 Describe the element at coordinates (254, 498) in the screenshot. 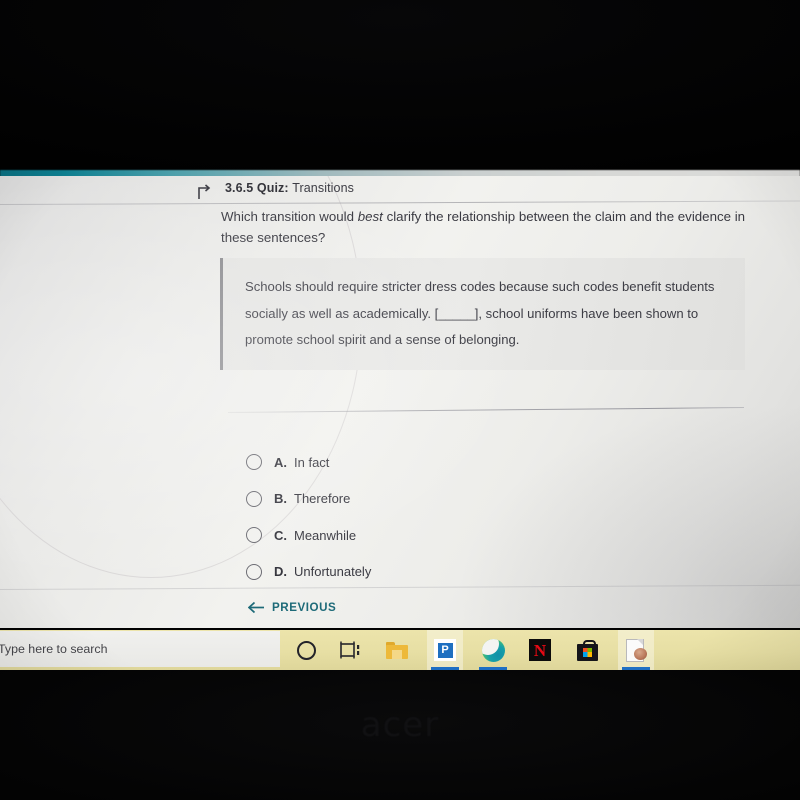

I see `radio-button-b` at that location.